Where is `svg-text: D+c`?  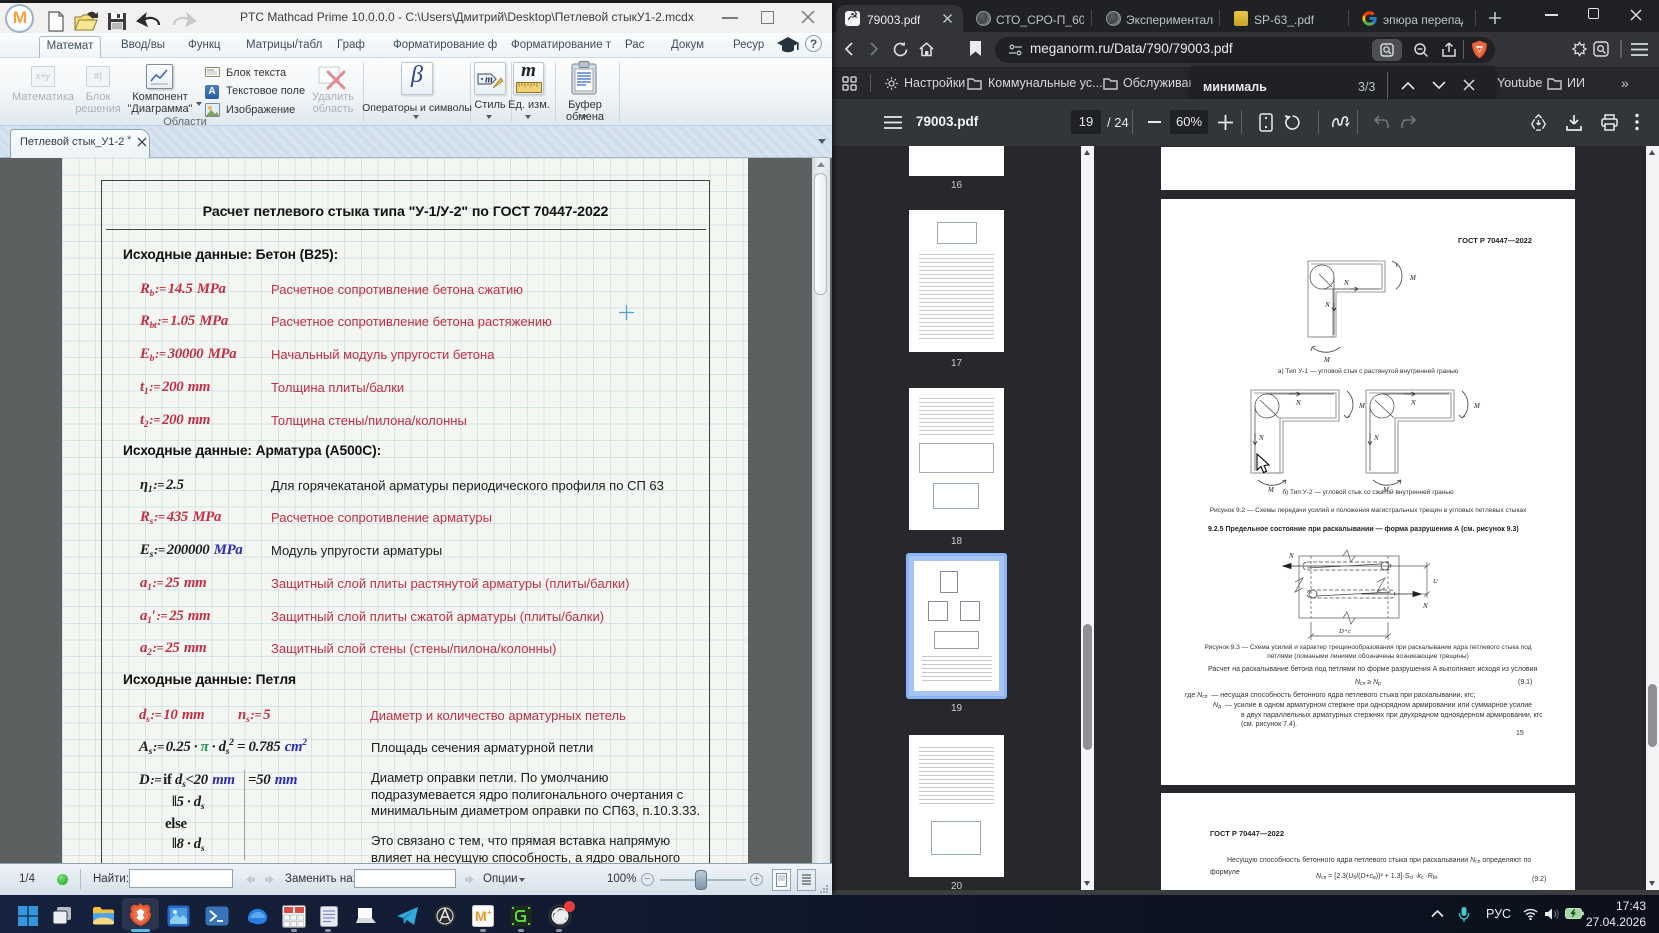 svg-text: D+c is located at coordinates (1344, 631).